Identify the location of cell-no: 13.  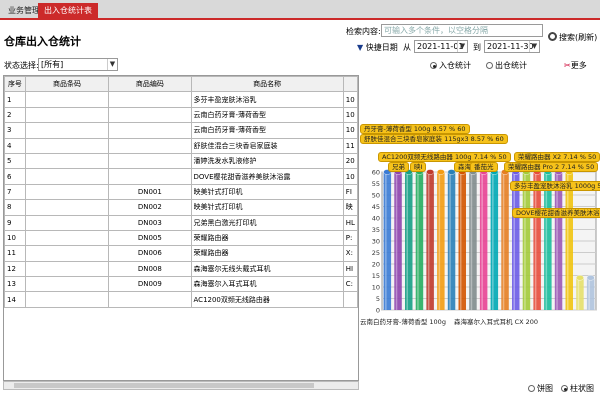
(15, 284).